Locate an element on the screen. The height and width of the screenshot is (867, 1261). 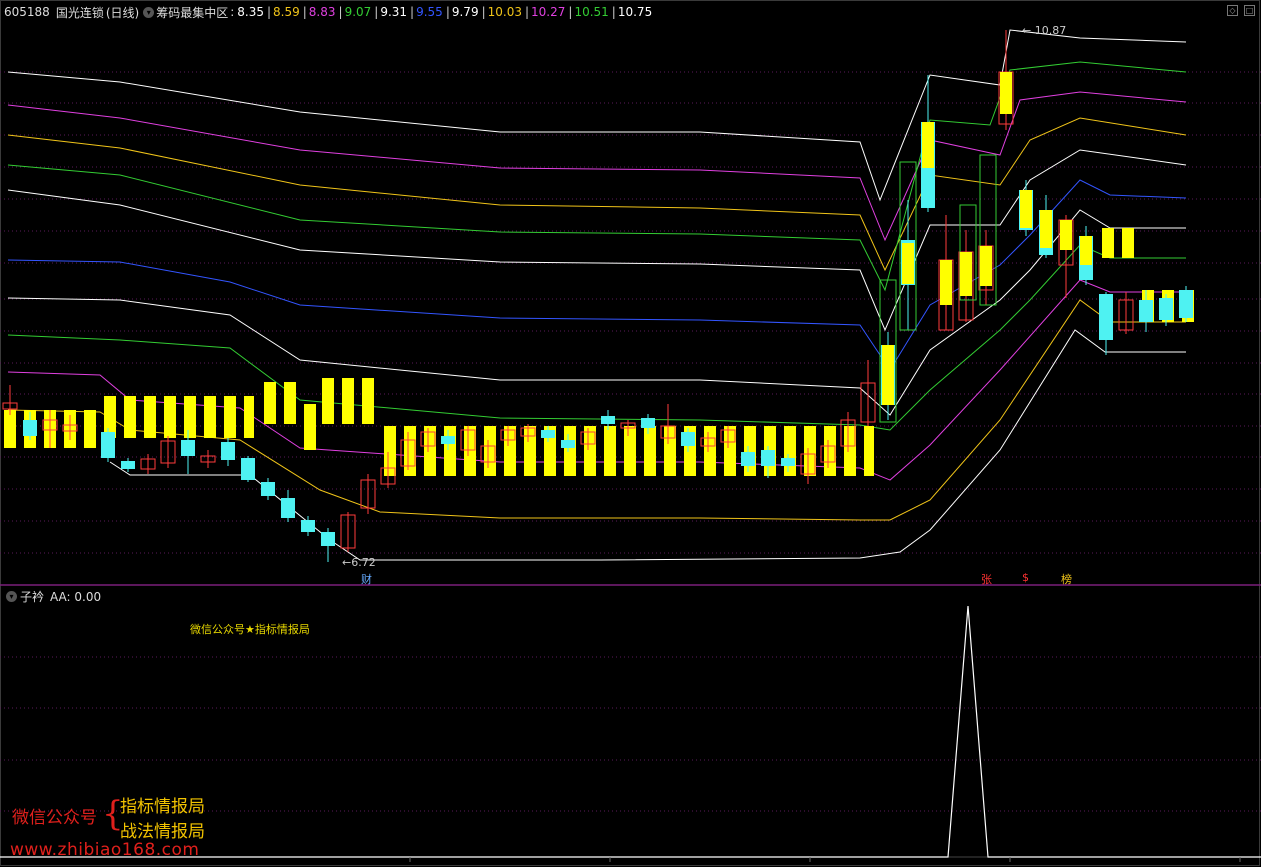
sub-panel-value: AA: 0.00 is located at coordinates (76, 596).